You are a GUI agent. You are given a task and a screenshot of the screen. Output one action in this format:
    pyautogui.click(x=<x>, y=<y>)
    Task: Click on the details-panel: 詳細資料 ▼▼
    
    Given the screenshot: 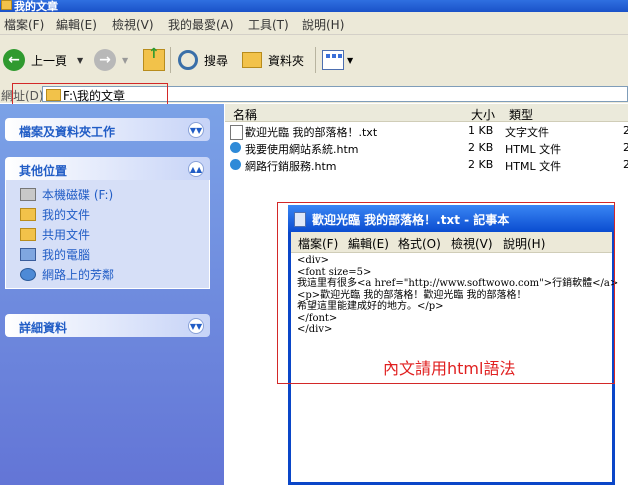 What is the action you would take?
    pyautogui.click(x=107, y=325)
    